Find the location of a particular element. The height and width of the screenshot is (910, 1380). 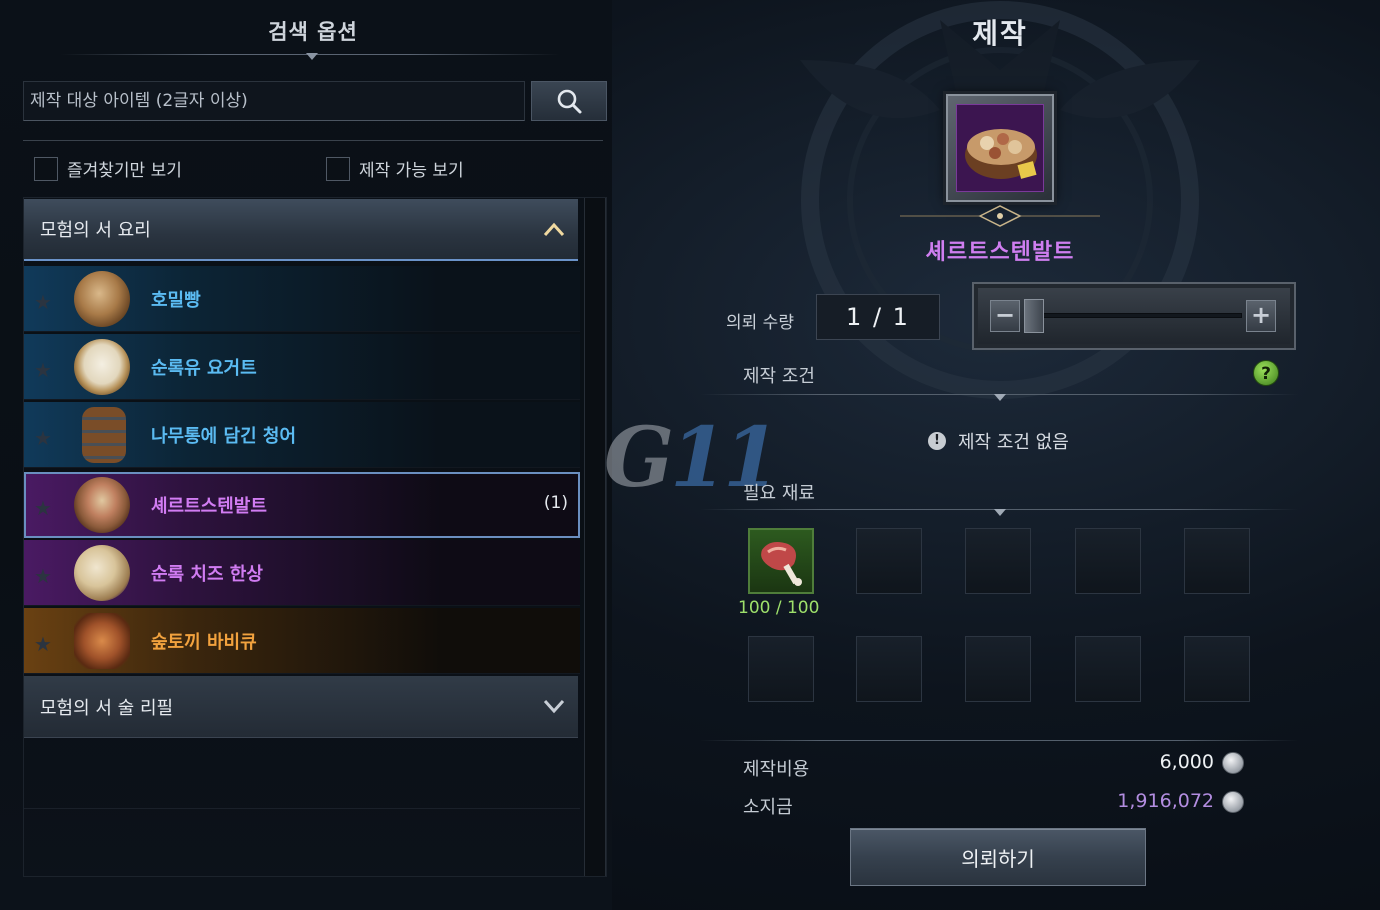

chevron-down-icon is located at coordinates (554, 706).